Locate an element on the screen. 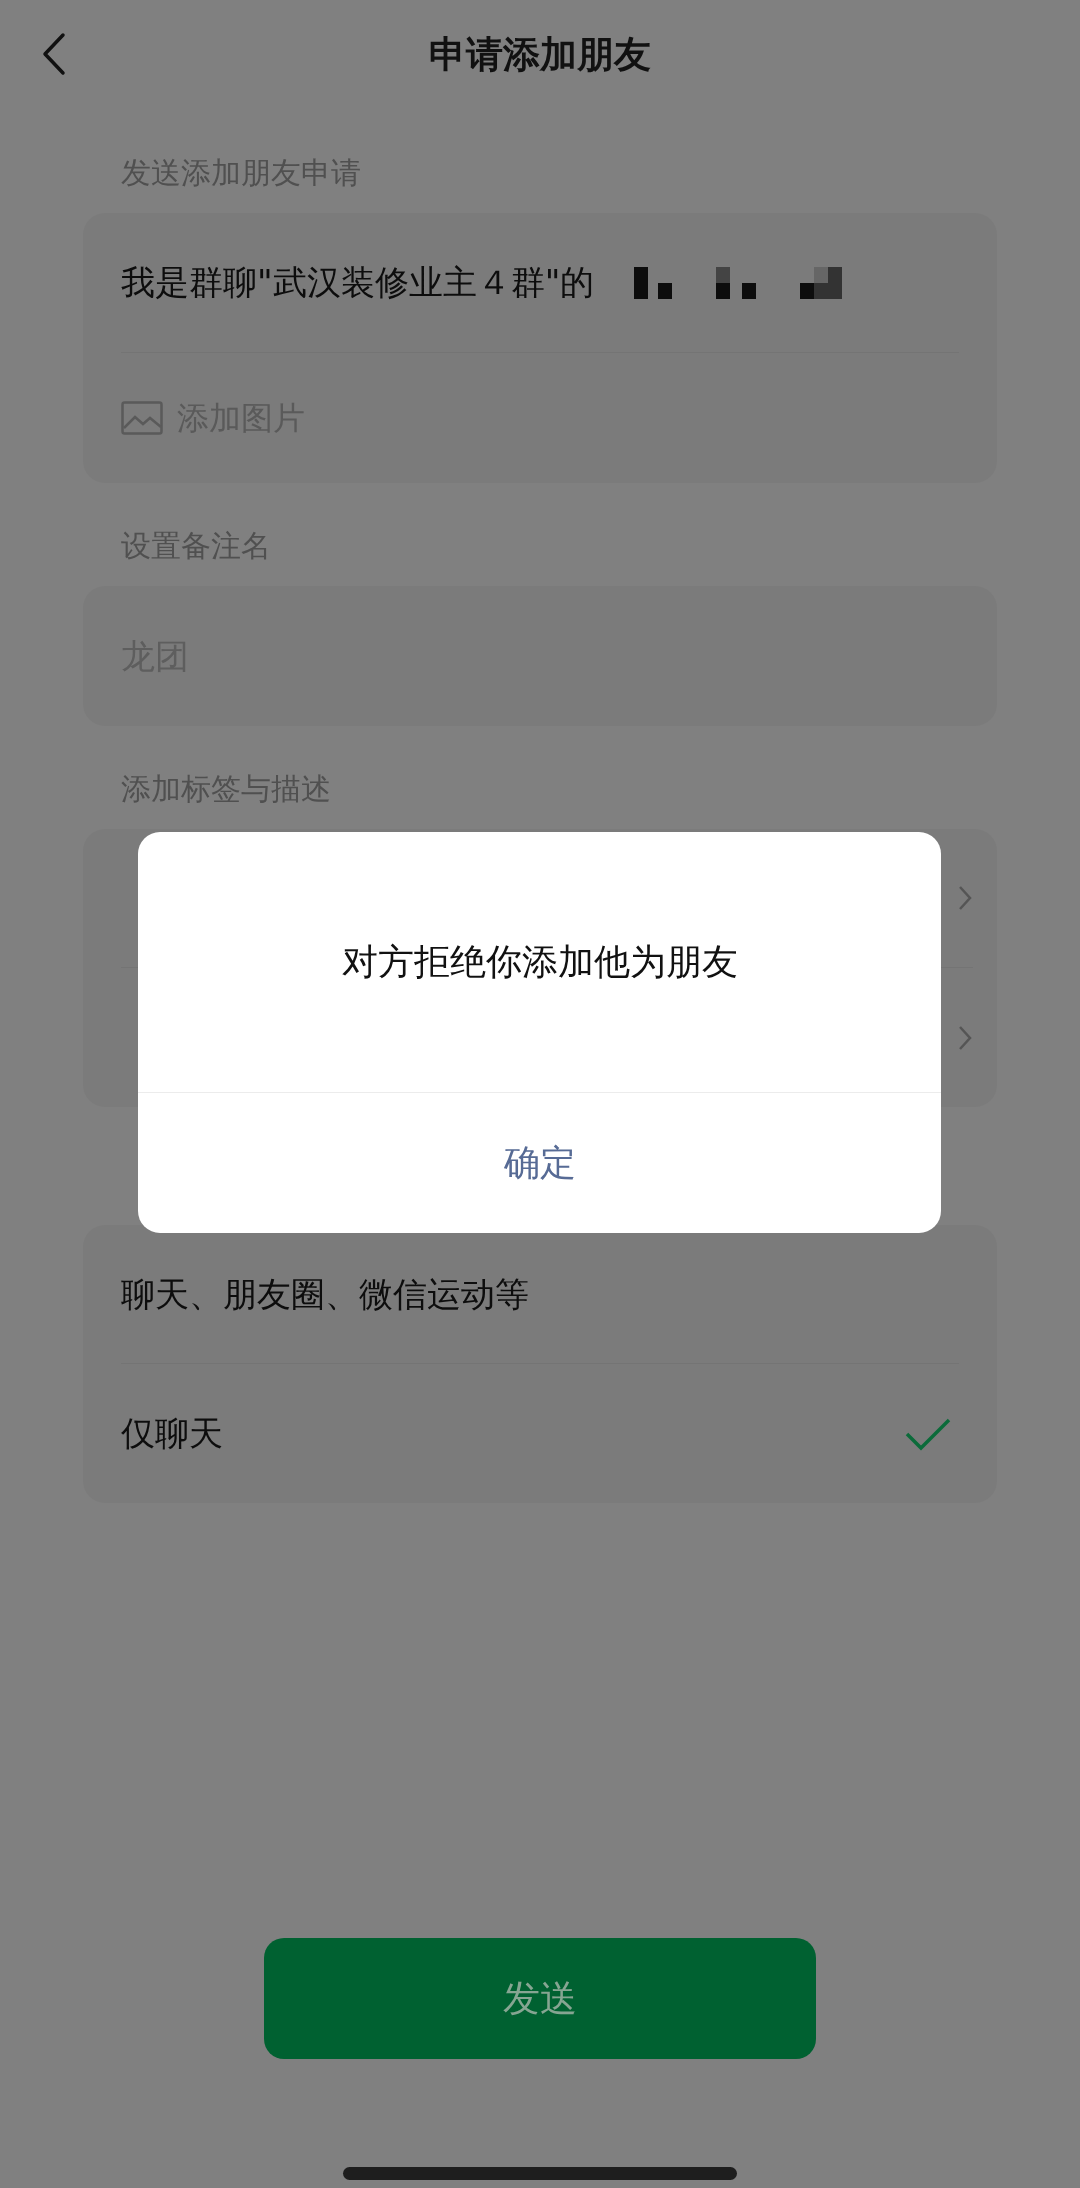 The height and width of the screenshot is (2188, 1080). image-icon is located at coordinates (142, 418).